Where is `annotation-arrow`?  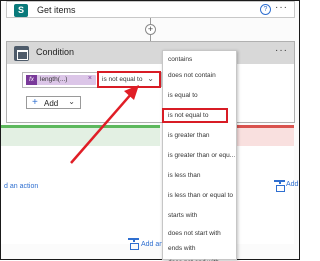
annotation-arrow is located at coordinates (104, 124).